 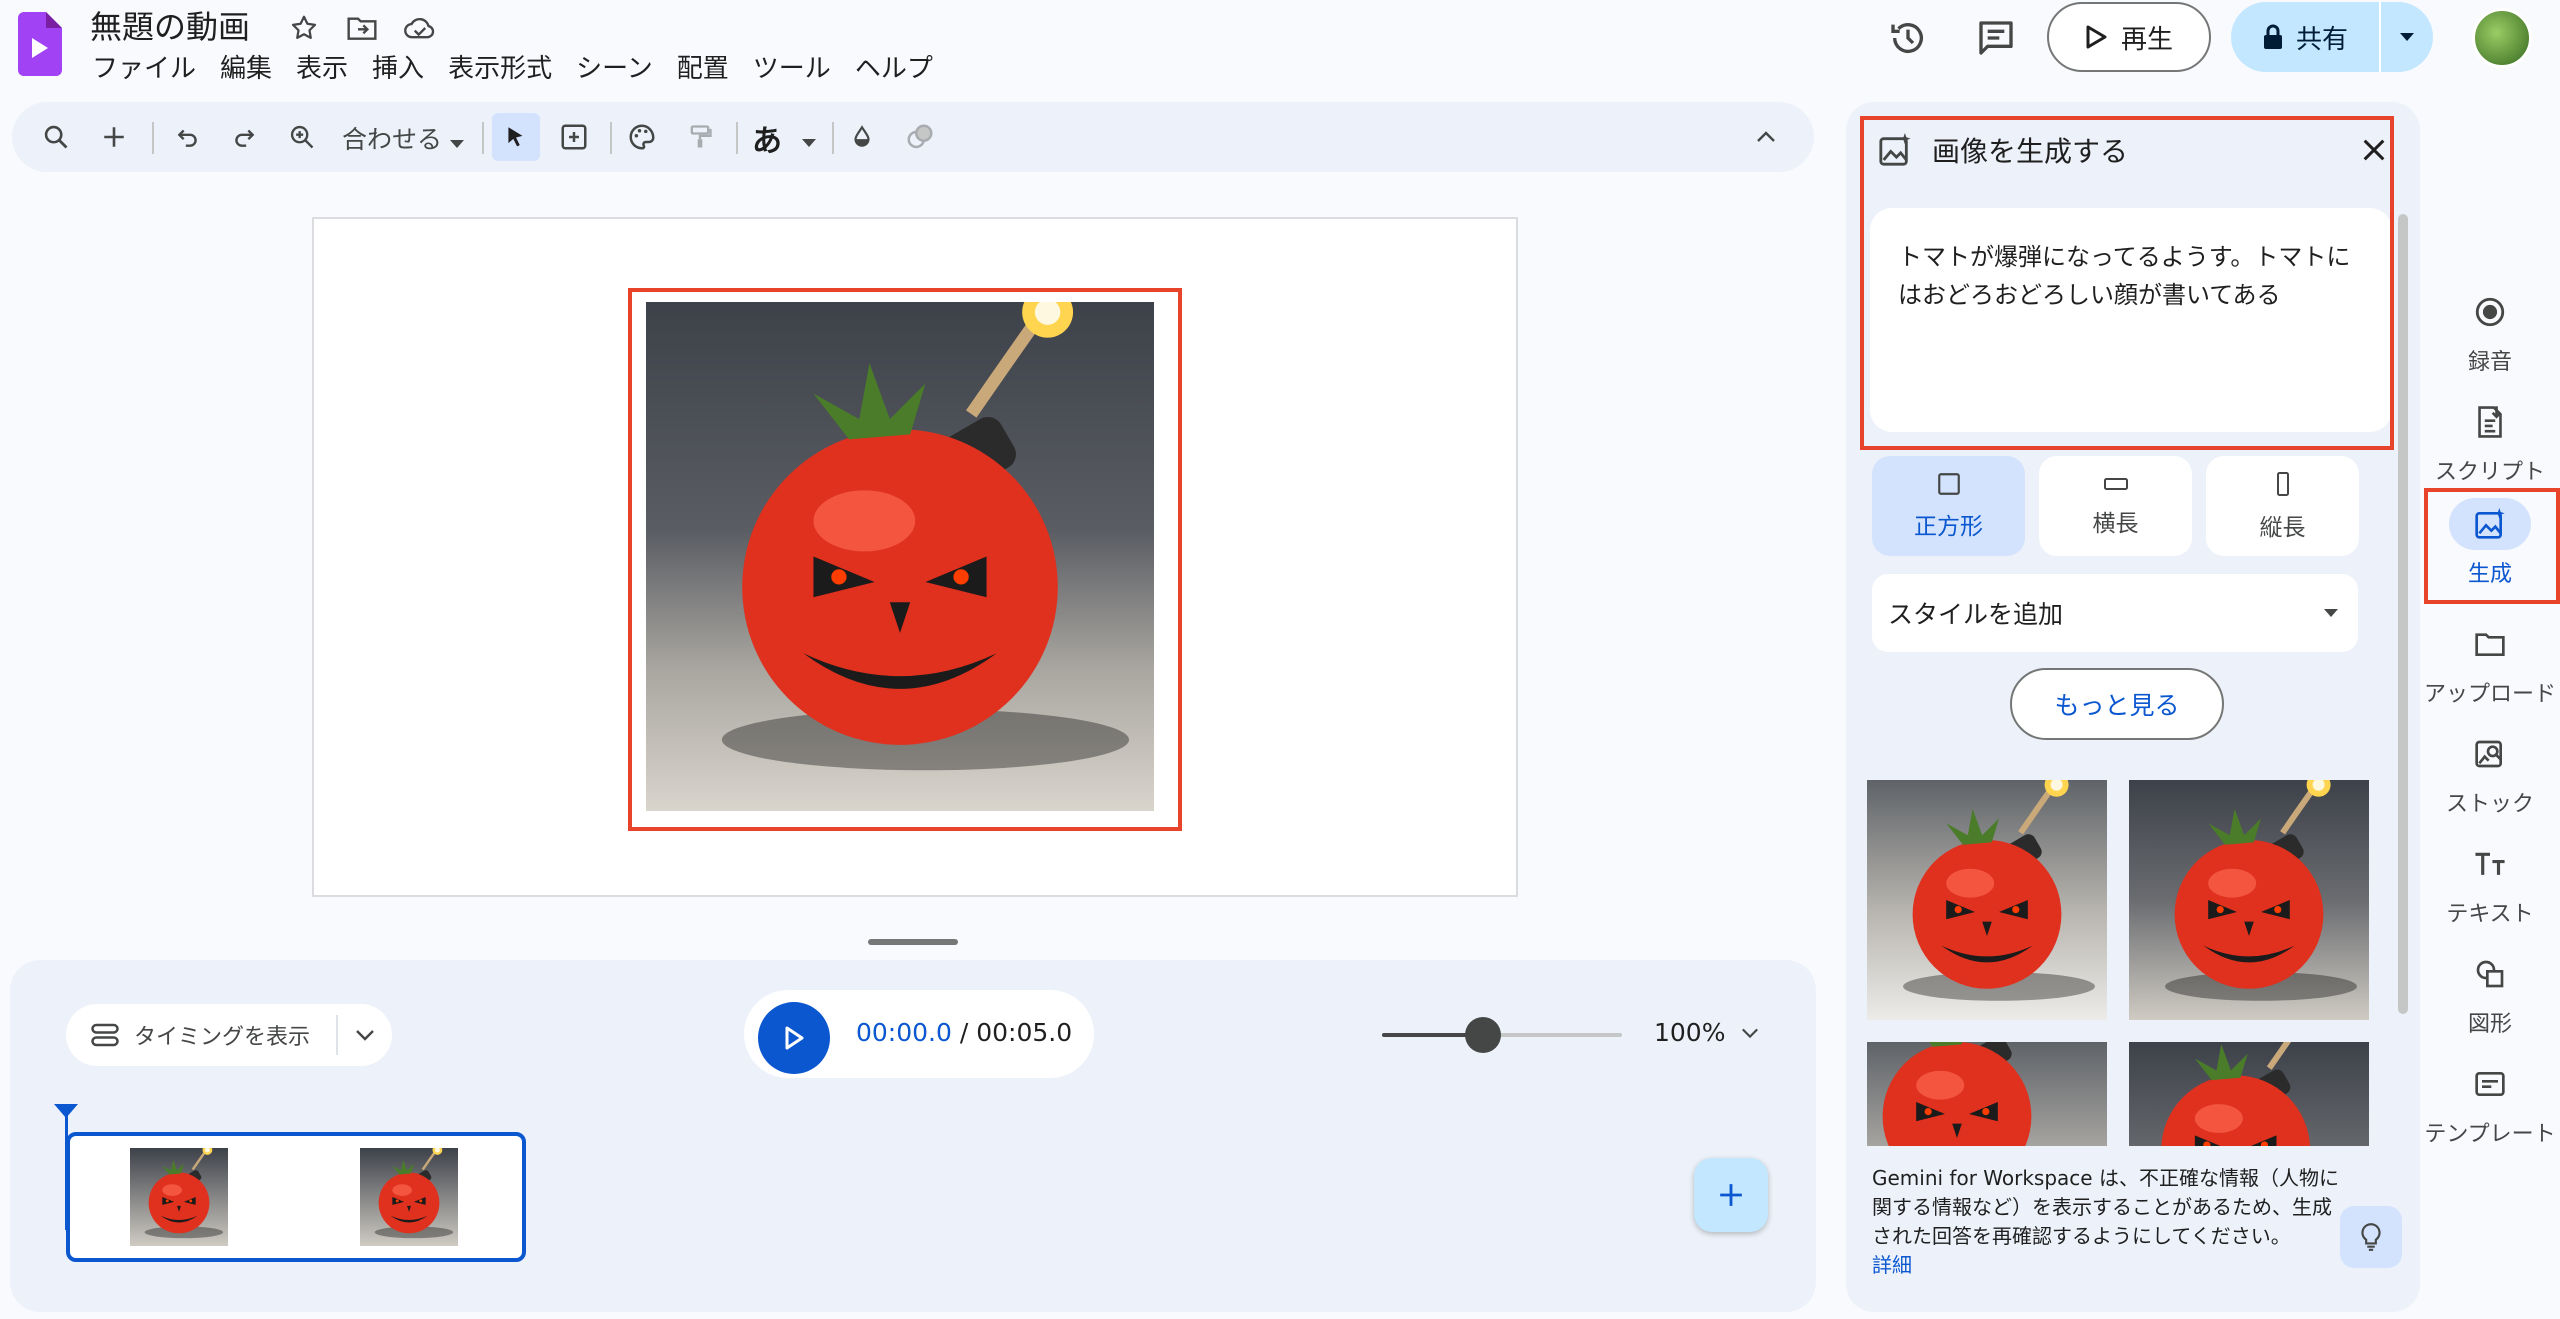 What do you see at coordinates (2490, 974) in the screenshot?
I see `shapes-icon` at bounding box center [2490, 974].